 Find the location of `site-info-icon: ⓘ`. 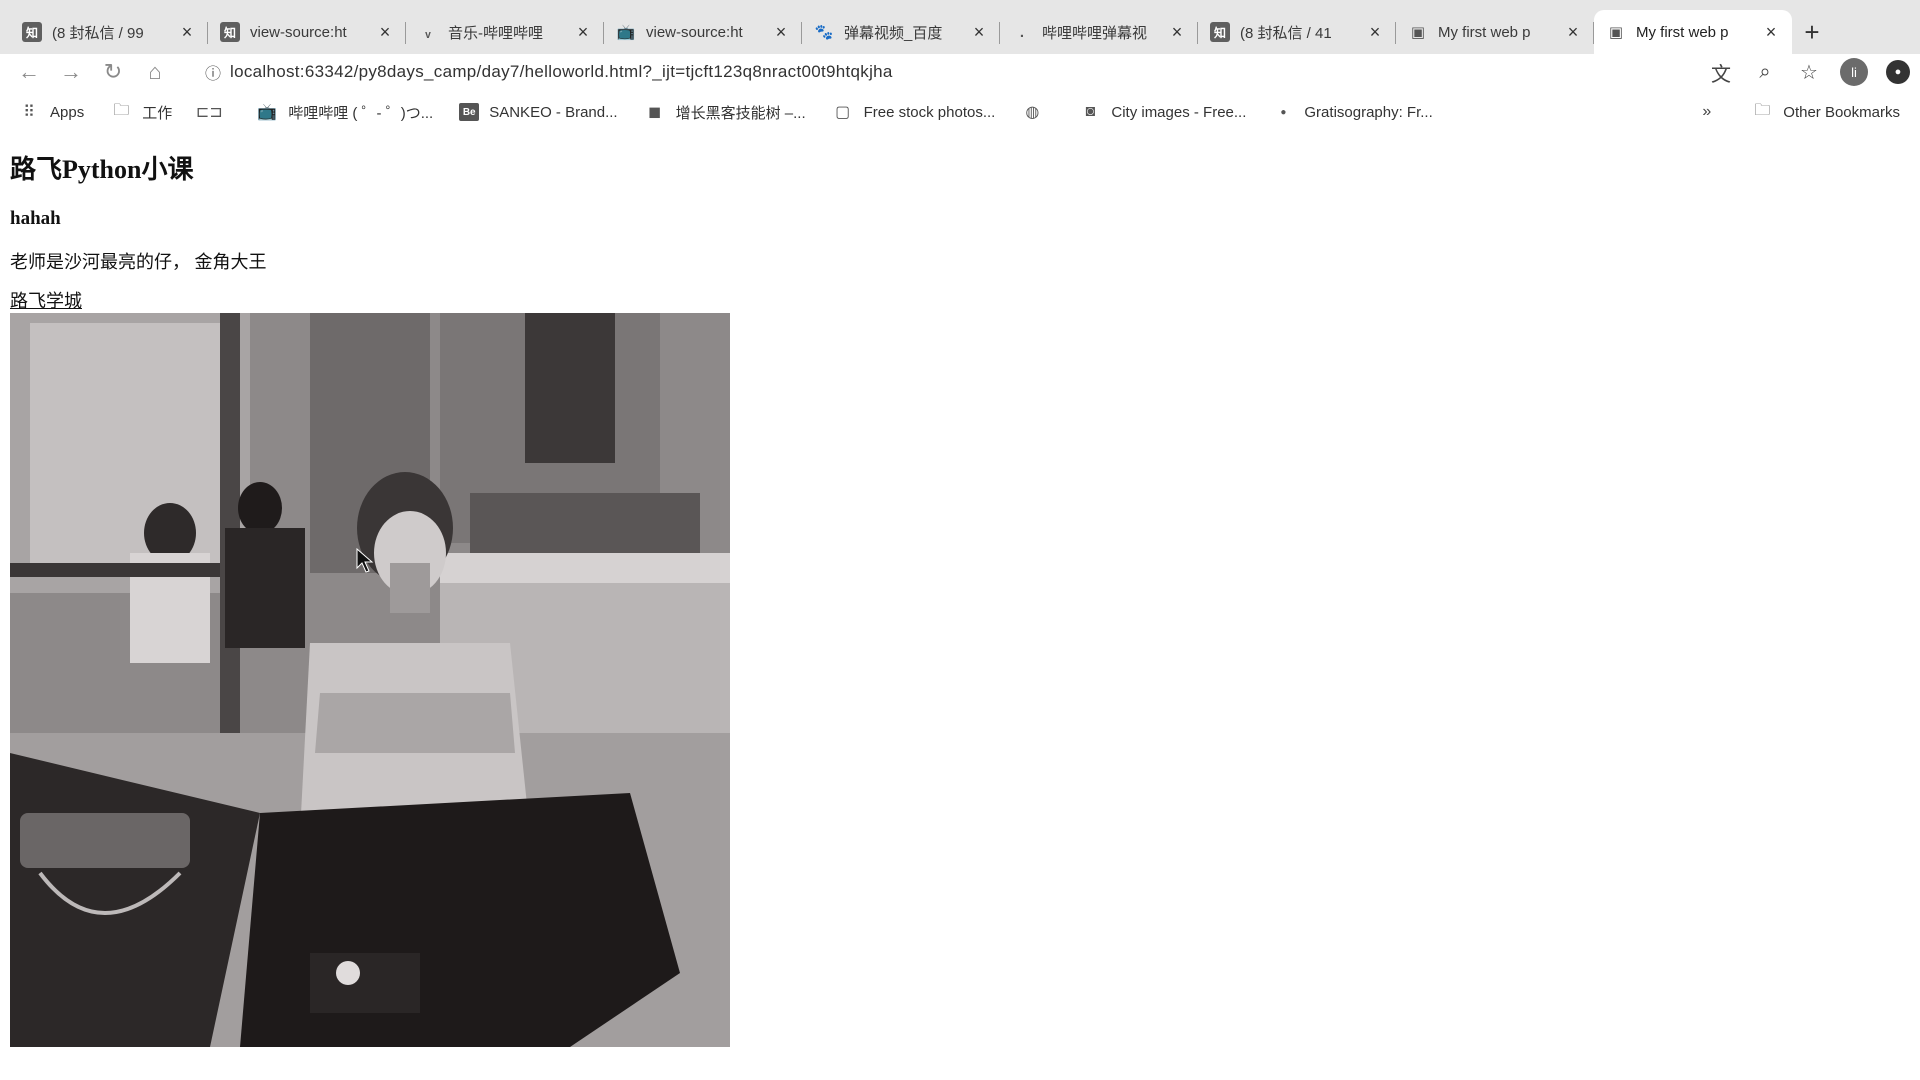

site-info-icon: ⓘ is located at coordinates (213, 72).